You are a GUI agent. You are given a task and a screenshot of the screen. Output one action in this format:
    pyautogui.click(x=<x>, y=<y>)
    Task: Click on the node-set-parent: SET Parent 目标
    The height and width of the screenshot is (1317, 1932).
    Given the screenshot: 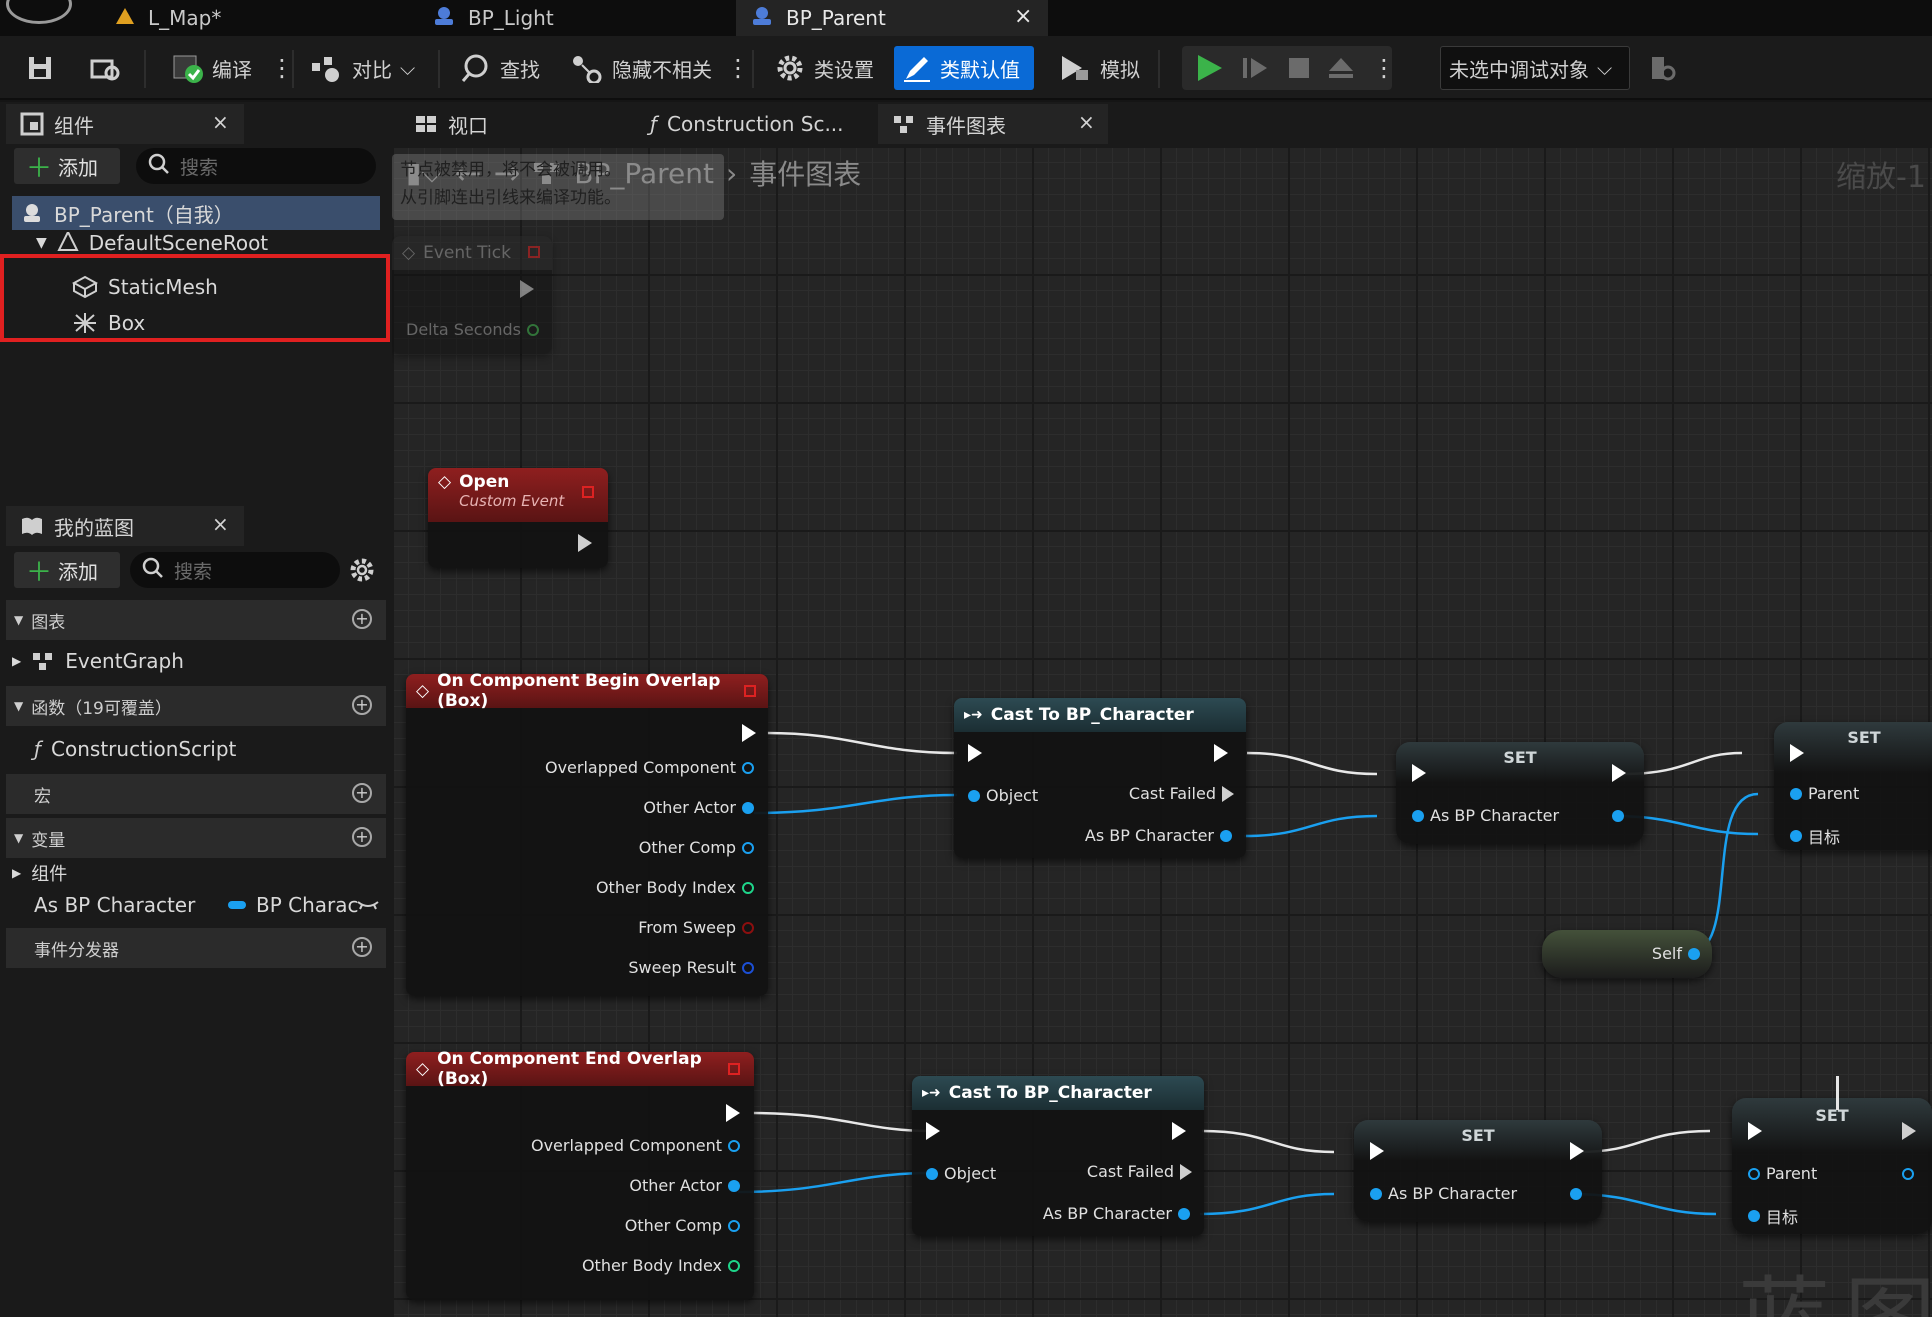 What is the action you would take?
    pyautogui.click(x=1853, y=786)
    